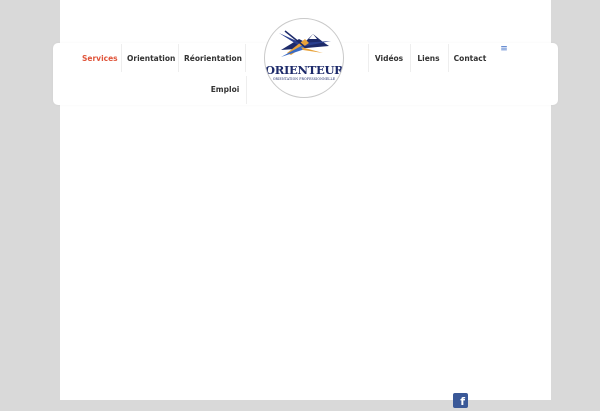 The image size is (600, 411). I want to click on nav-item-services: Services, so click(100, 59).